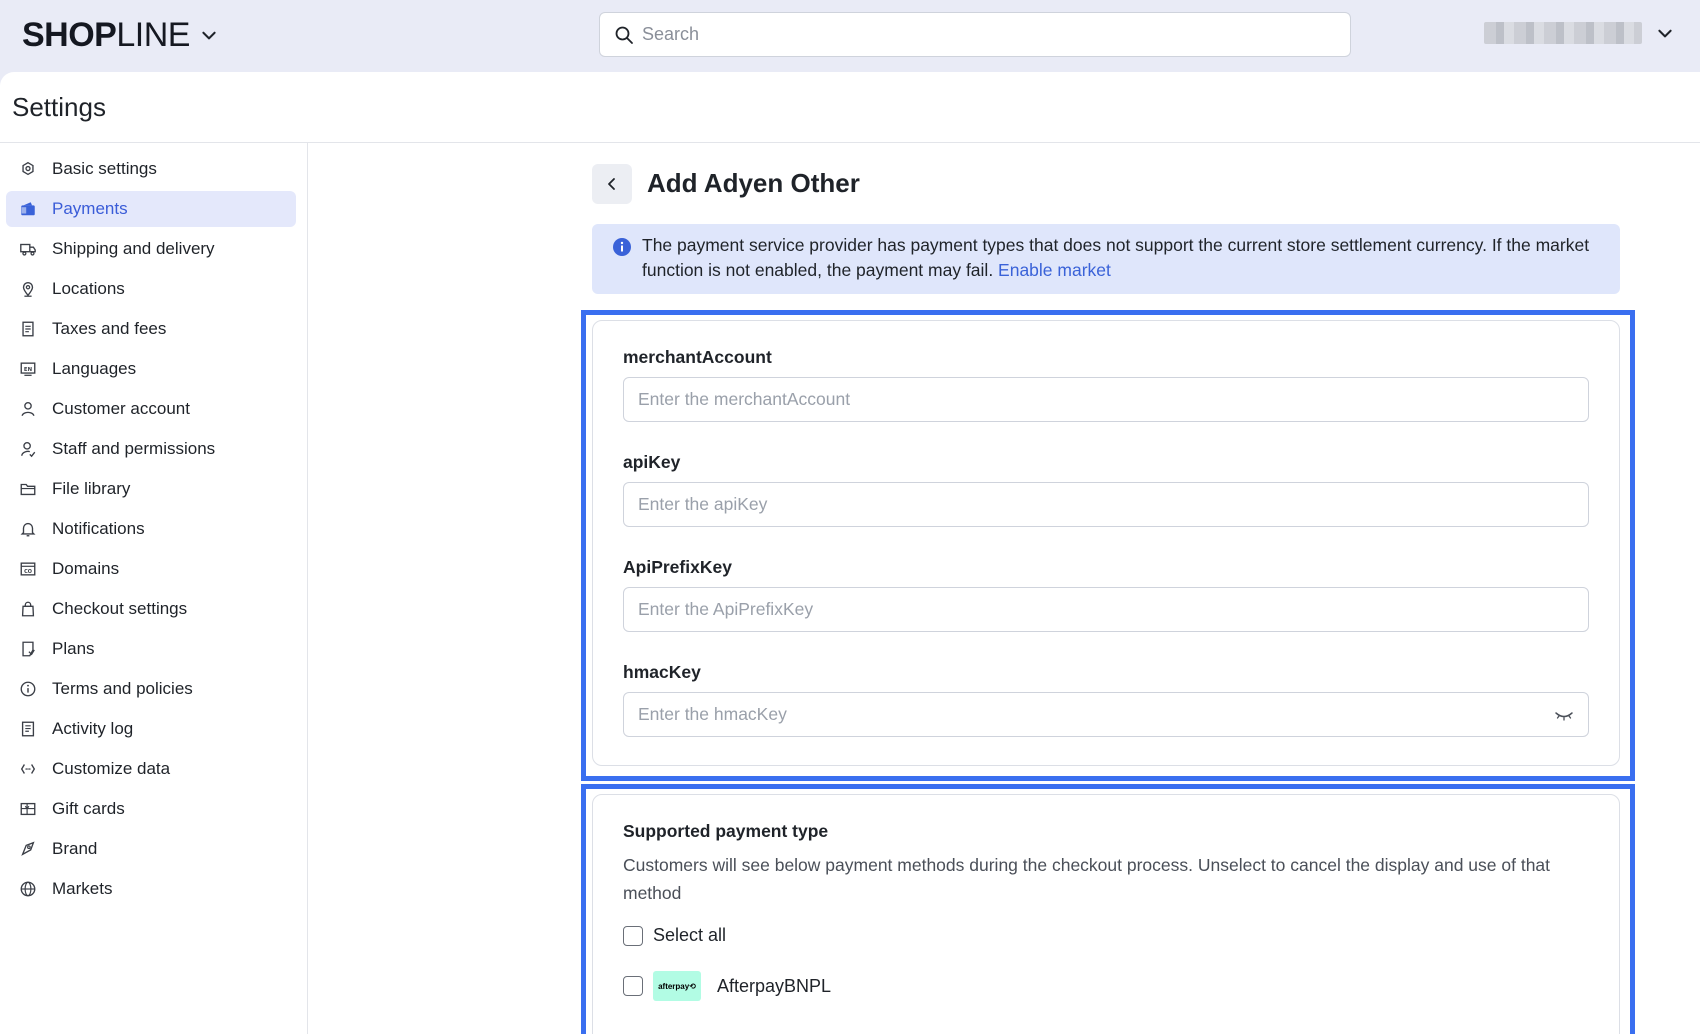 This screenshot has height=1034, width=1700. I want to click on api-key-field, so click(1106, 504).